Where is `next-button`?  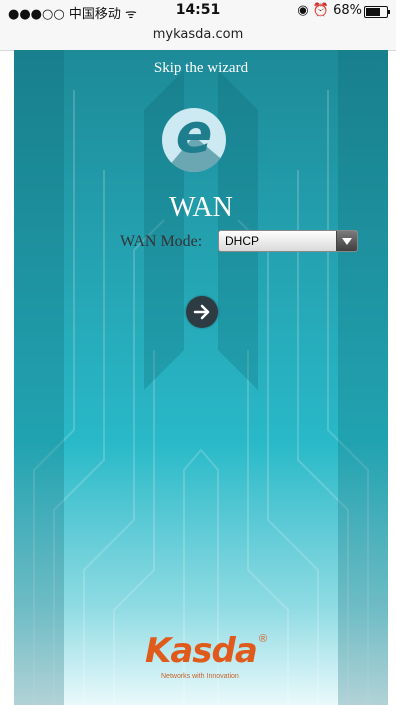
next-button is located at coordinates (202, 312).